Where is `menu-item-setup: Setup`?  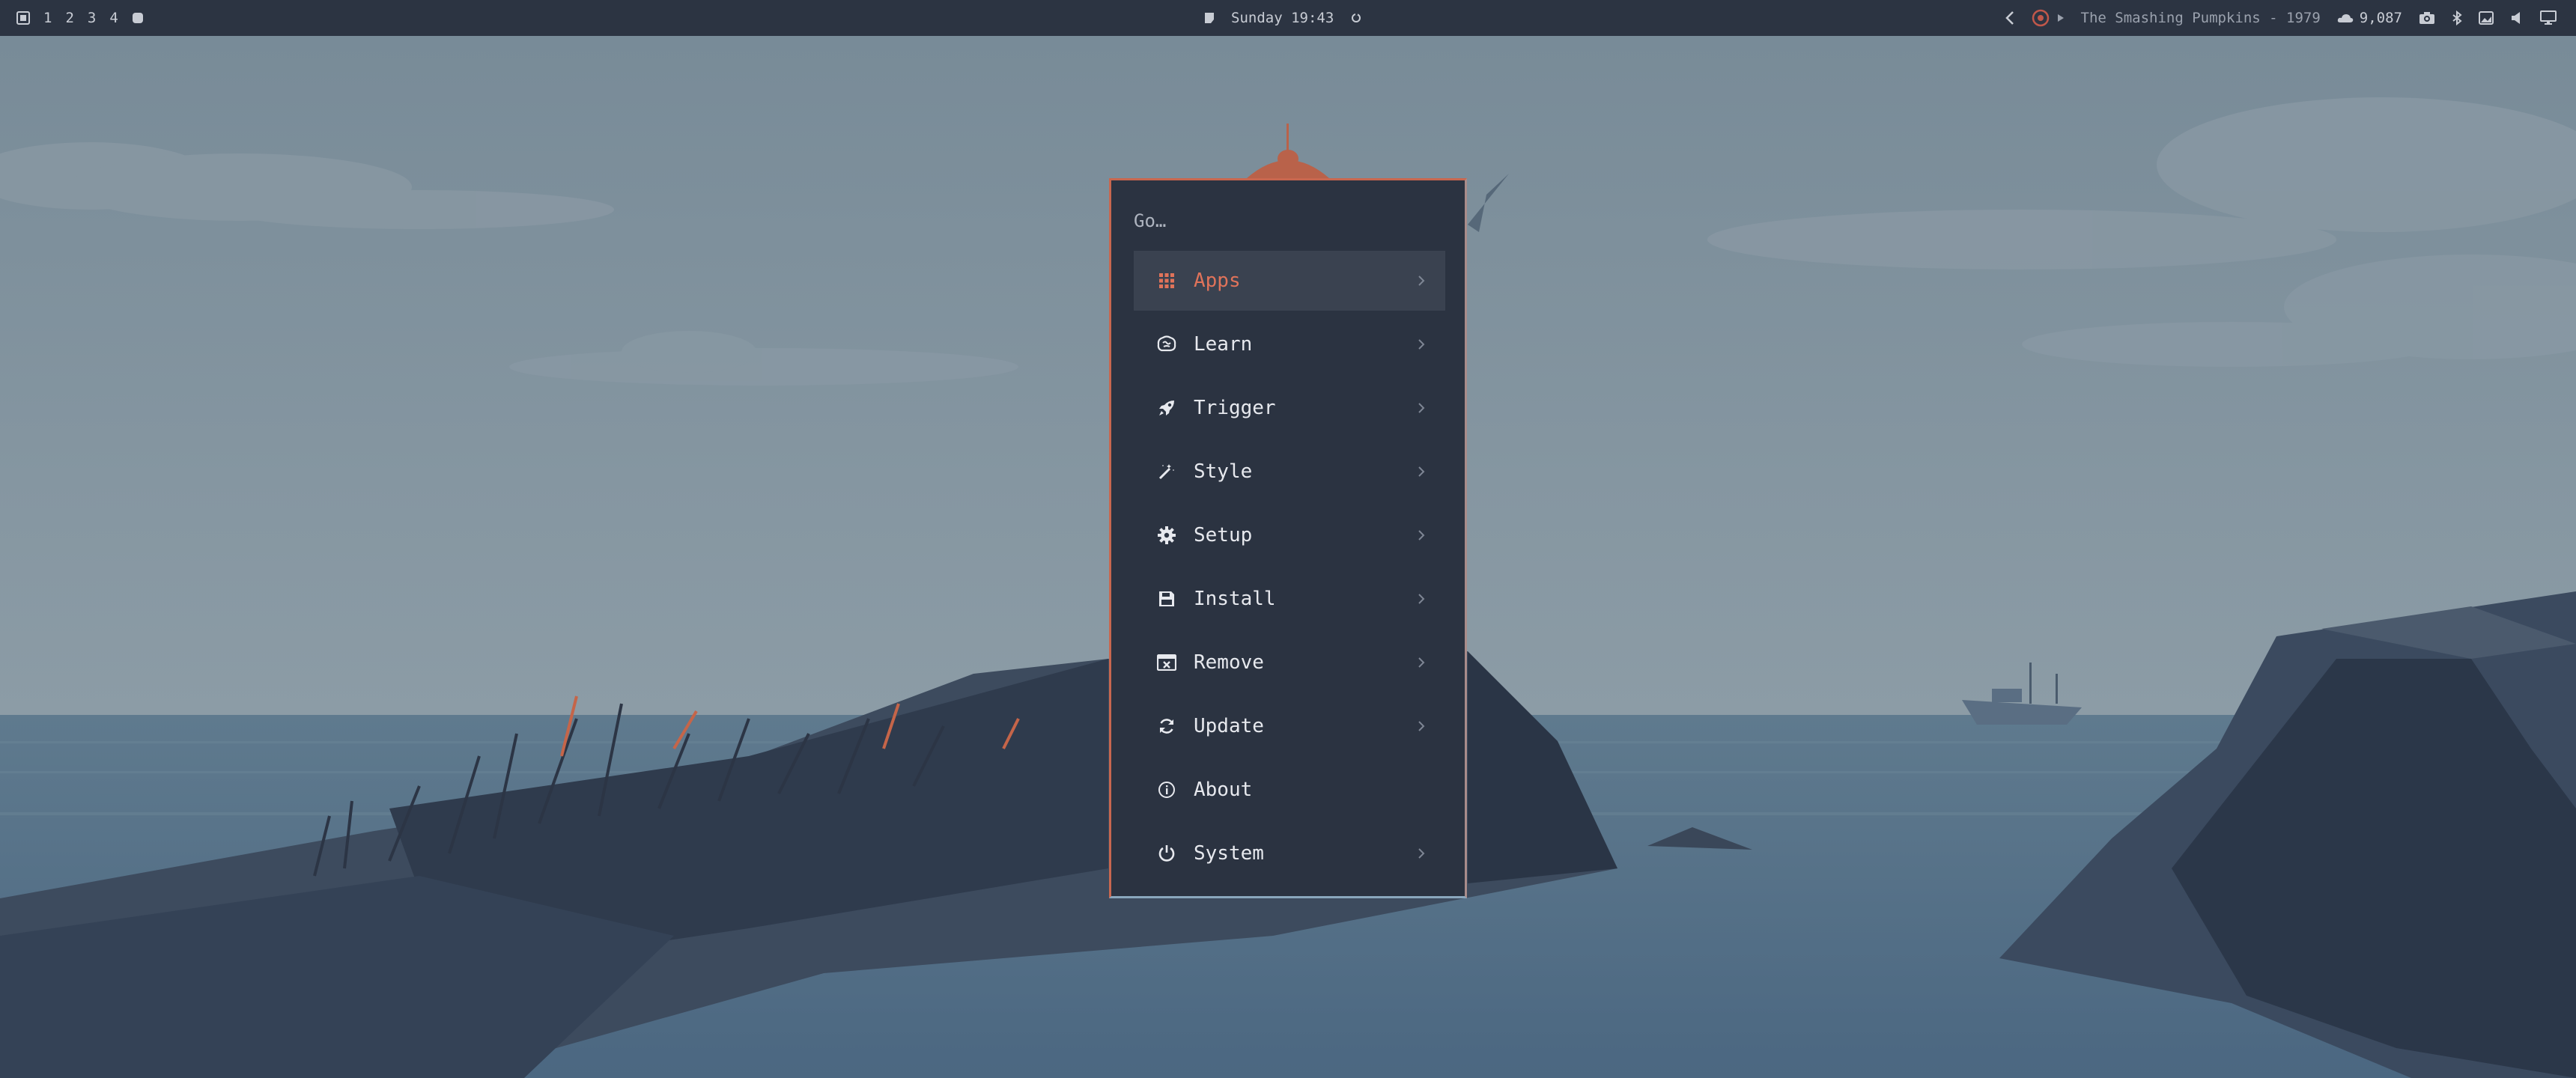 menu-item-setup: Setup is located at coordinates (1289, 535).